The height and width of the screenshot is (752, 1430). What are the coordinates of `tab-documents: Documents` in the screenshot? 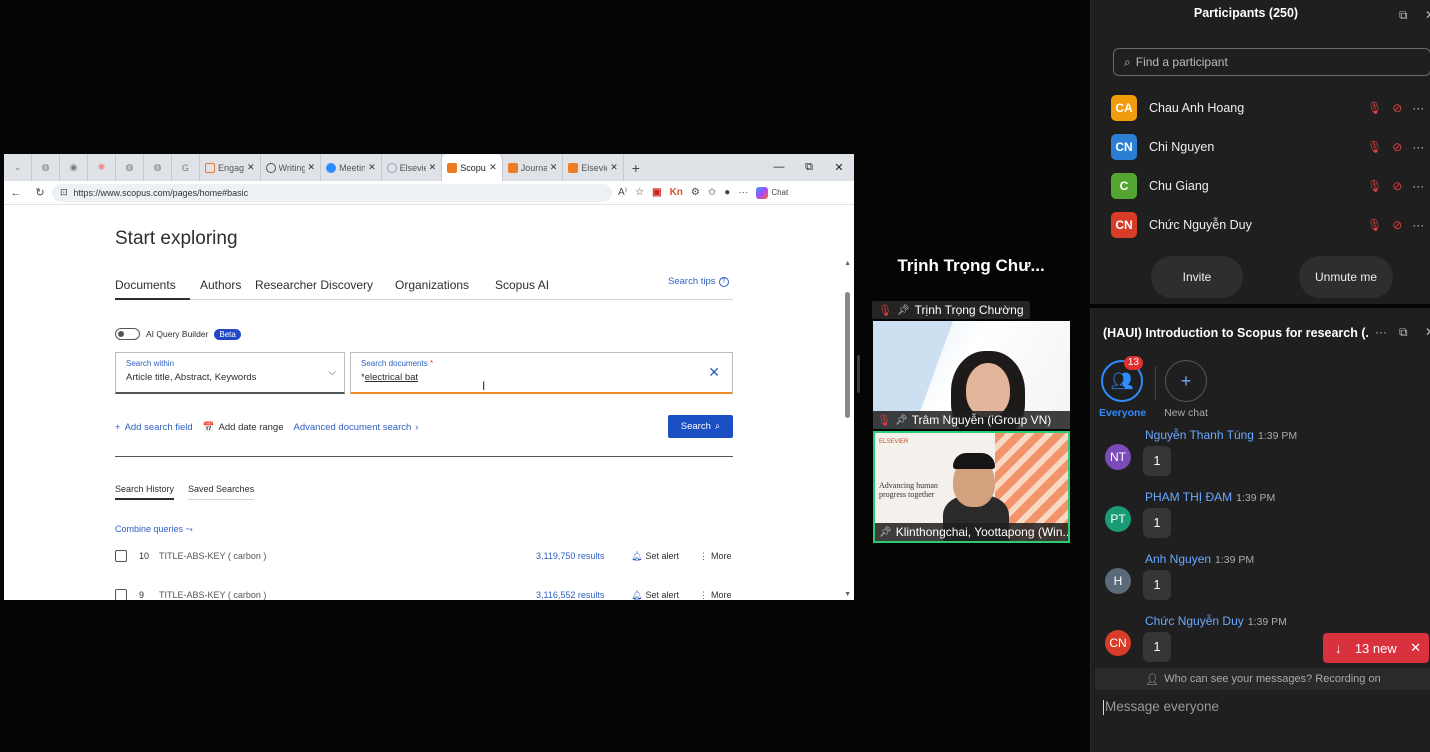 It's located at (152, 289).